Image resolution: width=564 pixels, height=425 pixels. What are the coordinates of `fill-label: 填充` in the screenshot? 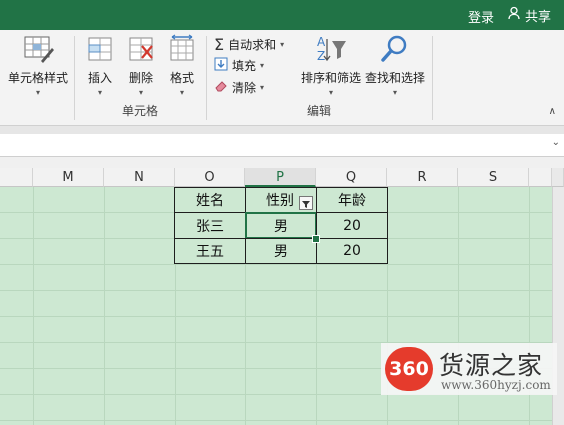 It's located at (244, 66).